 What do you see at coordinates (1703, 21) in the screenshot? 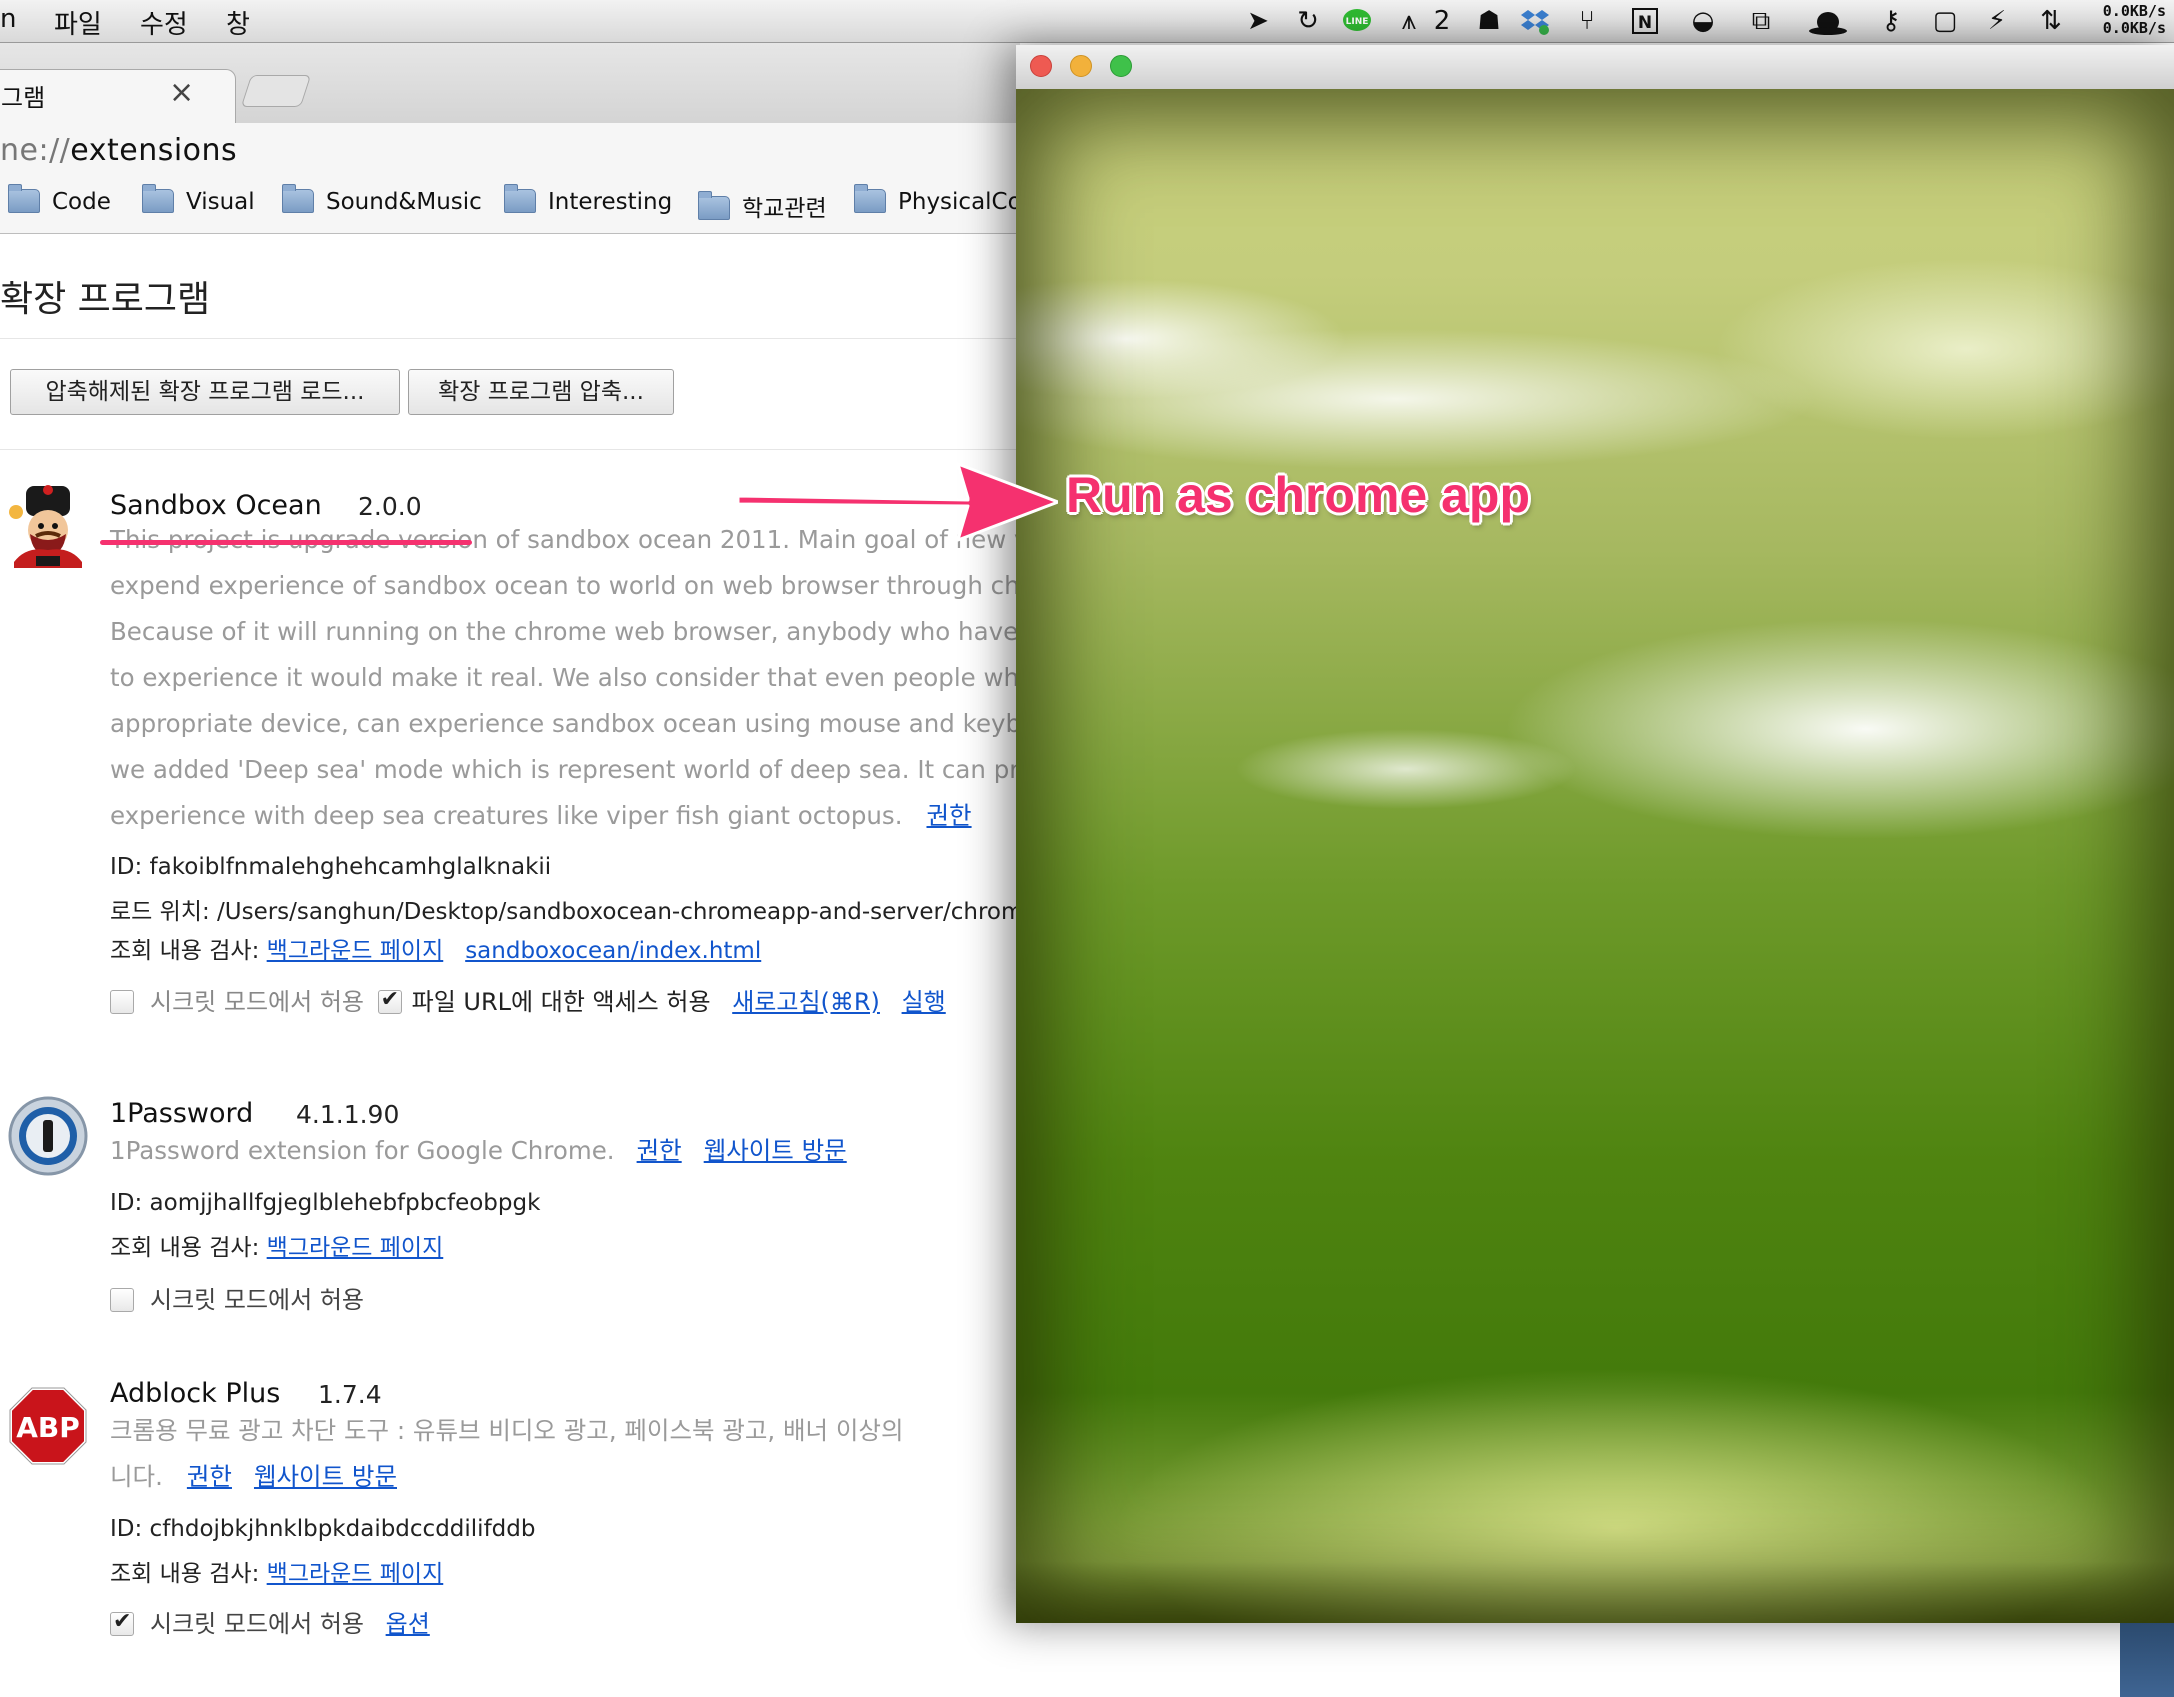
I see `bowl-icon: ◒` at bounding box center [1703, 21].